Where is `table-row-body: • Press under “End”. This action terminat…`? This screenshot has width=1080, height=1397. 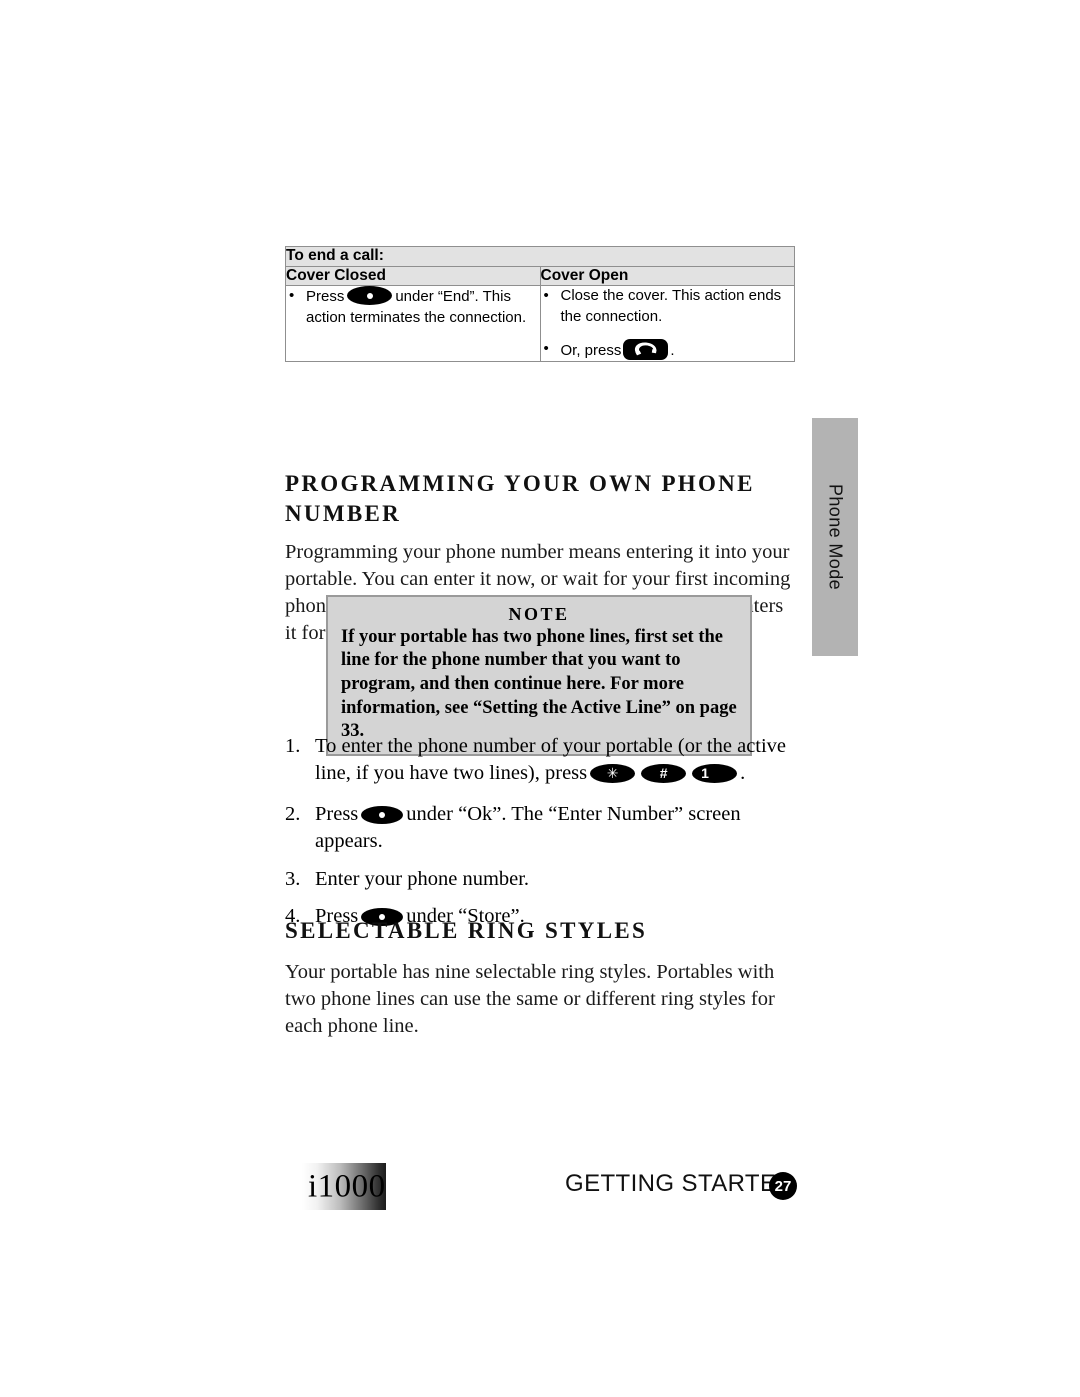
table-row-body: • Press under “End”. This action terminat… is located at coordinates (540, 324).